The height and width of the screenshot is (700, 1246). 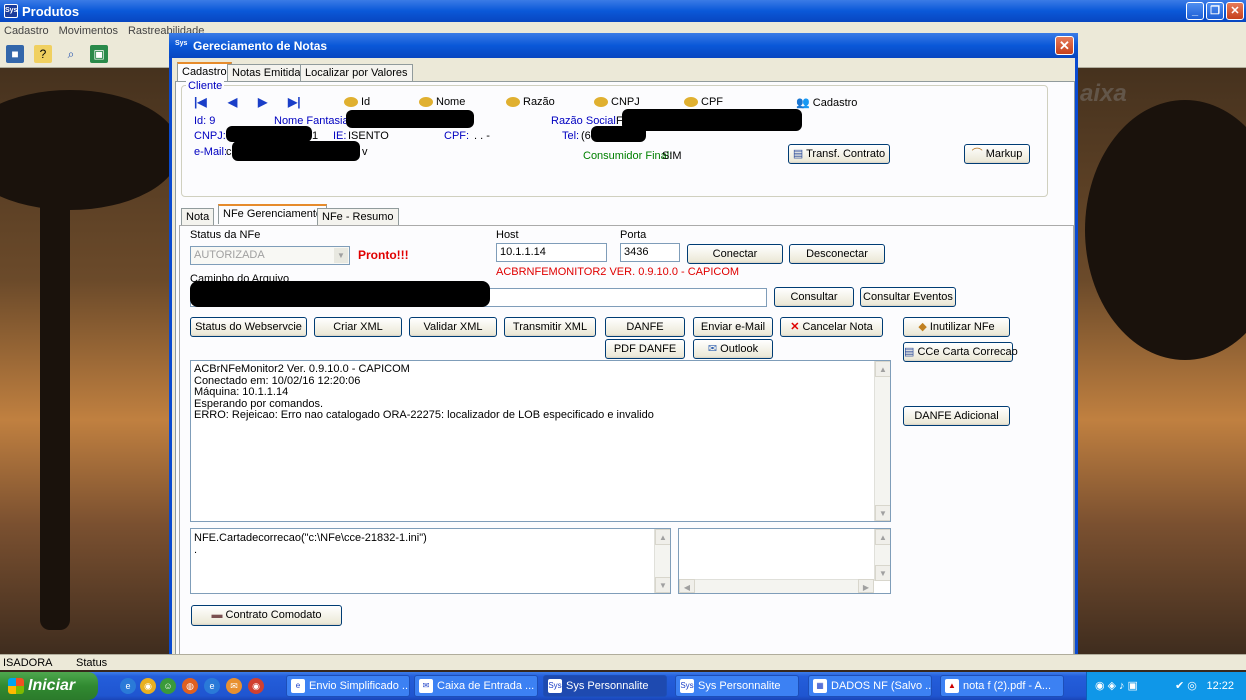 What do you see at coordinates (814, 297) in the screenshot?
I see `consultar-button: Consultar` at bounding box center [814, 297].